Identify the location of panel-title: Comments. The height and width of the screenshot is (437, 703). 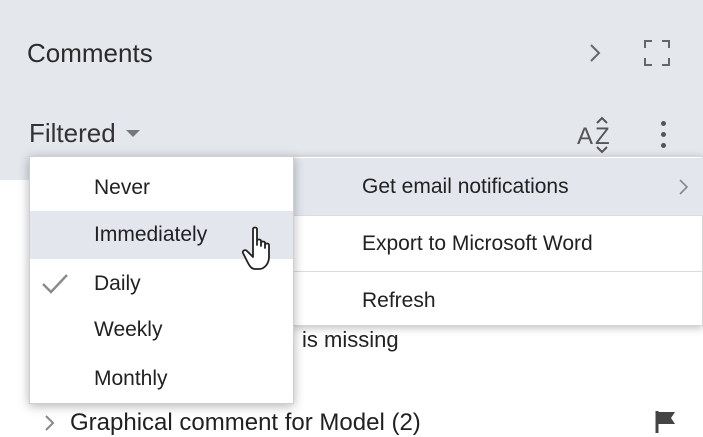
(90, 53).